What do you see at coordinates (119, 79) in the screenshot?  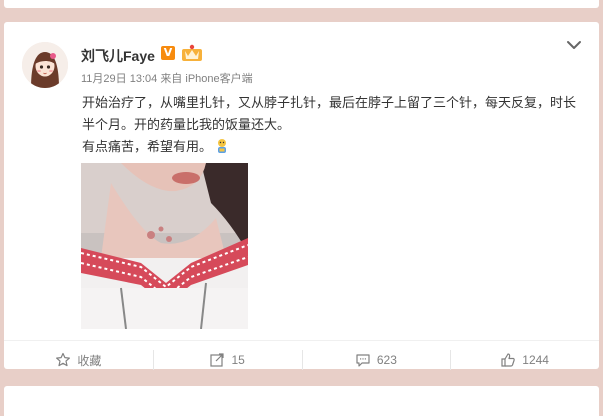 I see `post-timestamp: 11月29日 13:04` at bounding box center [119, 79].